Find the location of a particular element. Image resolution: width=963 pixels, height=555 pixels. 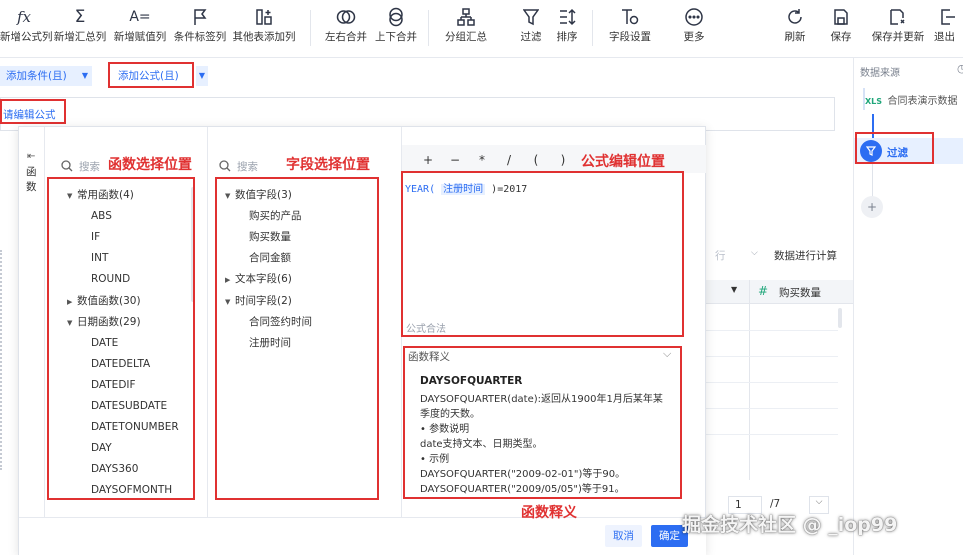

close-paren-operator: ) is located at coordinates (563, 160).